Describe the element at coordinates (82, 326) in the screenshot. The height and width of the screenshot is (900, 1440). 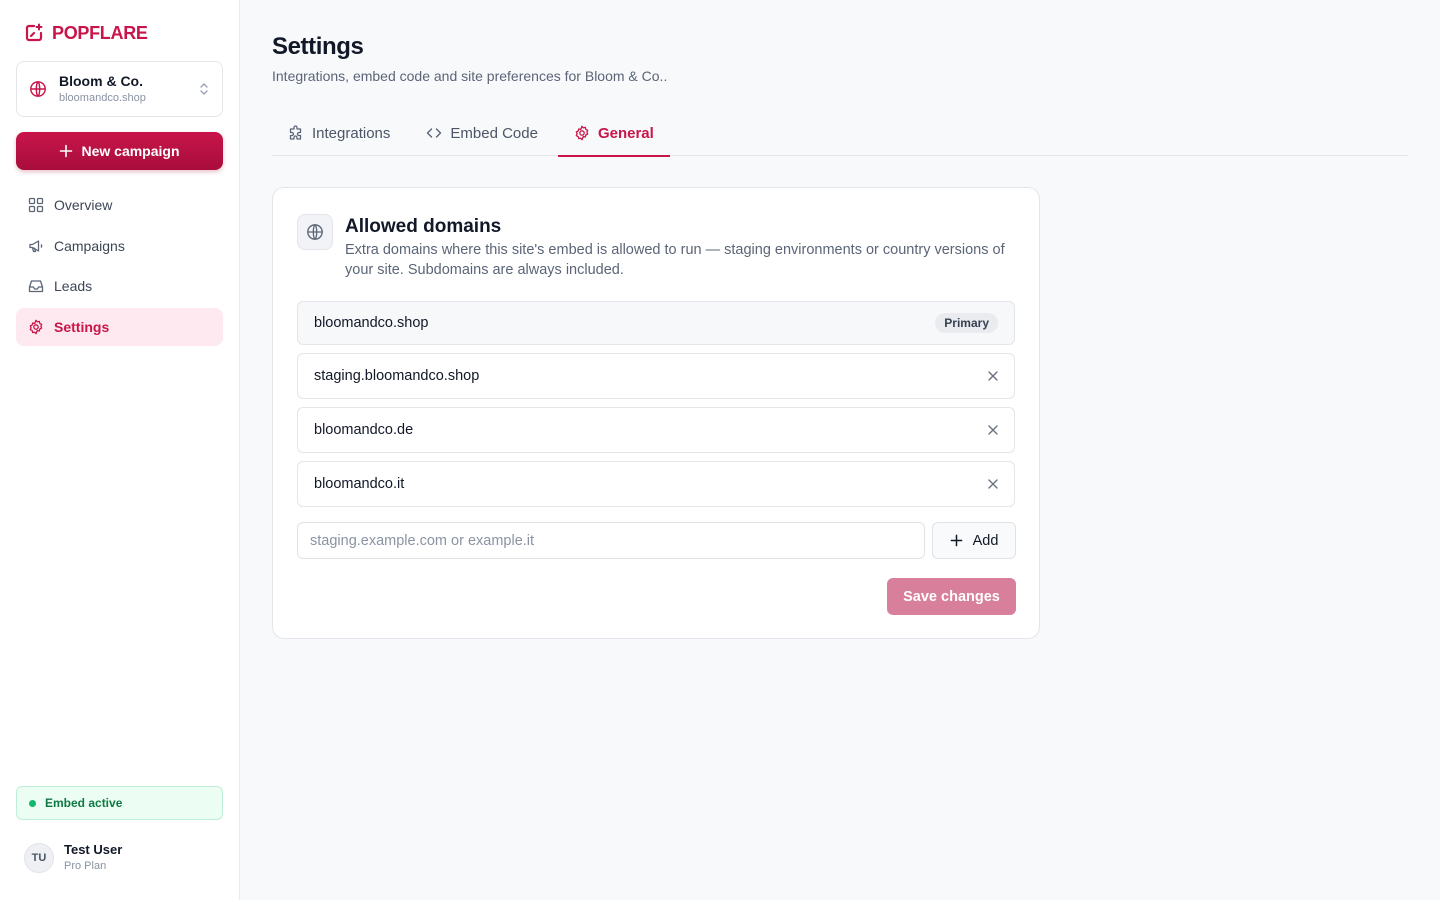
I see `sidebar-item-label: Settings` at that location.